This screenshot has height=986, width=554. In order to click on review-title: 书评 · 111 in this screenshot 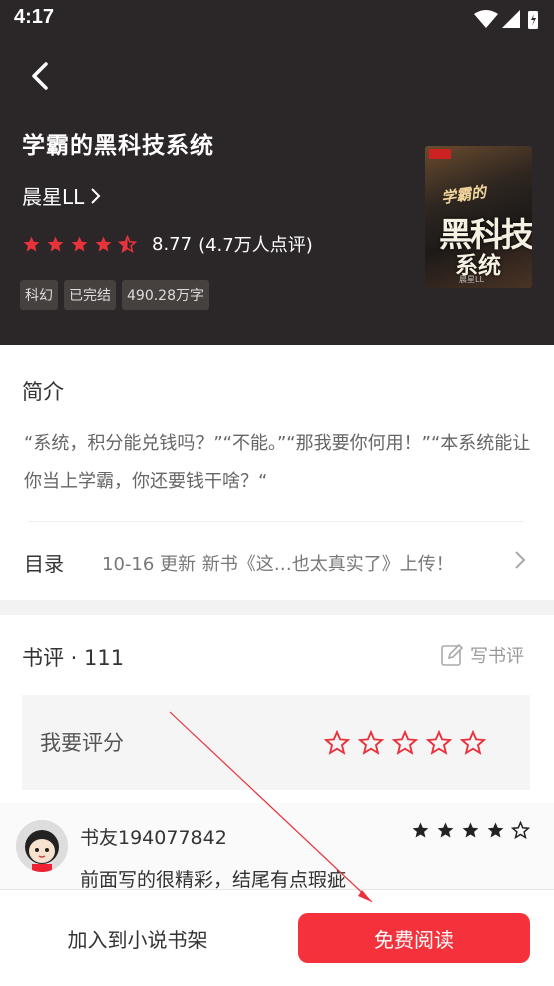, I will do `click(73, 658)`.